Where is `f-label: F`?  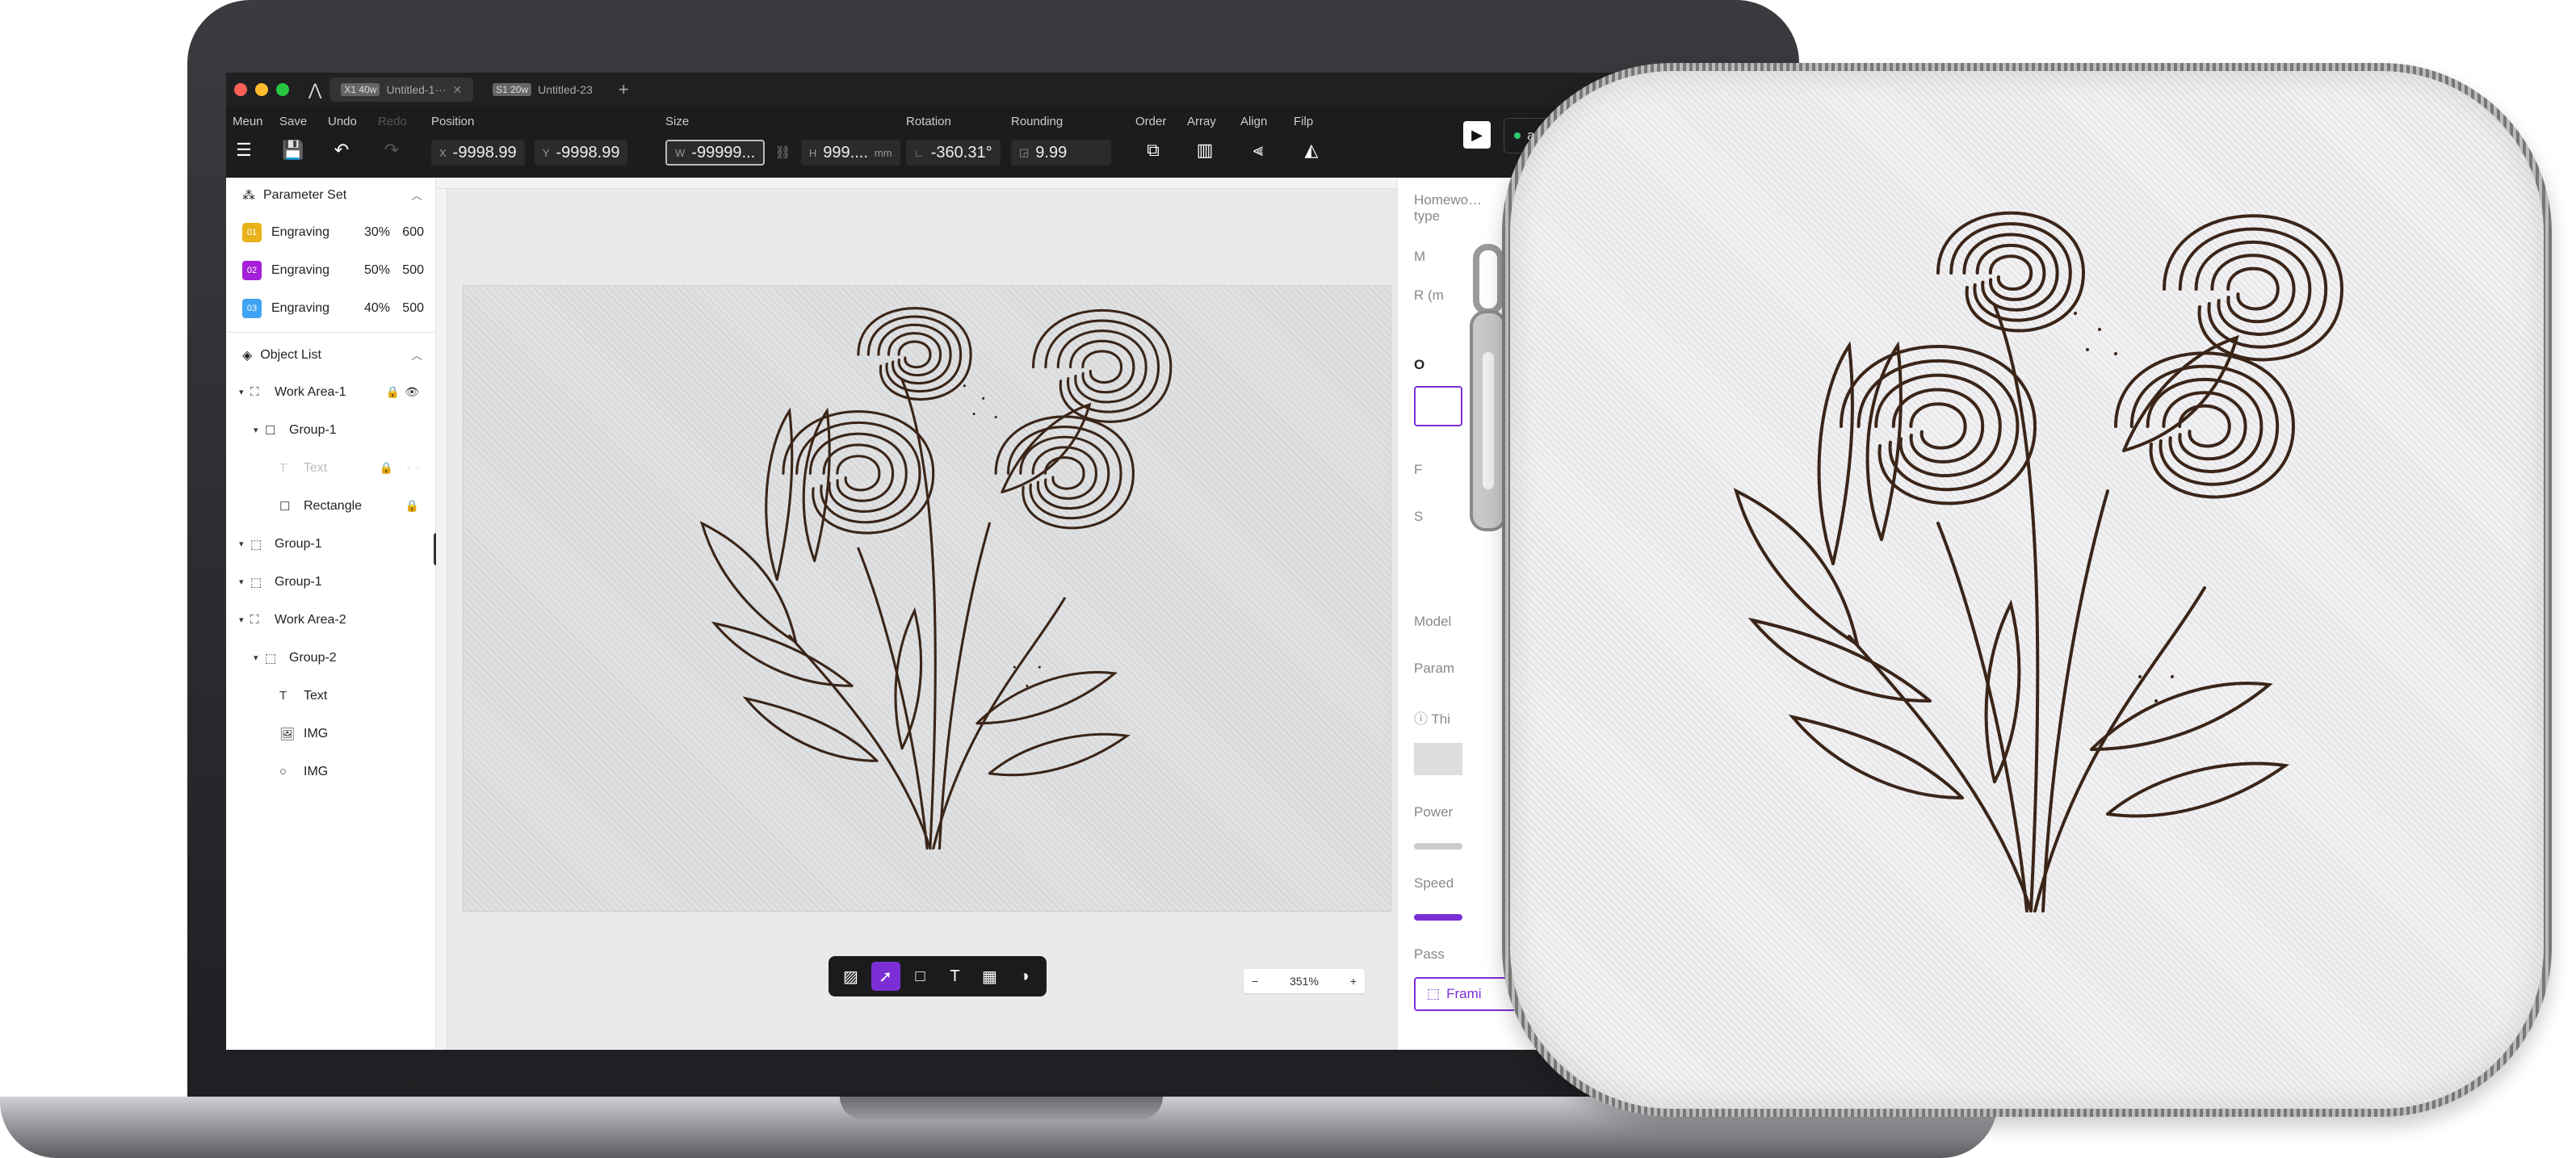
f-label: F is located at coordinates (1418, 469).